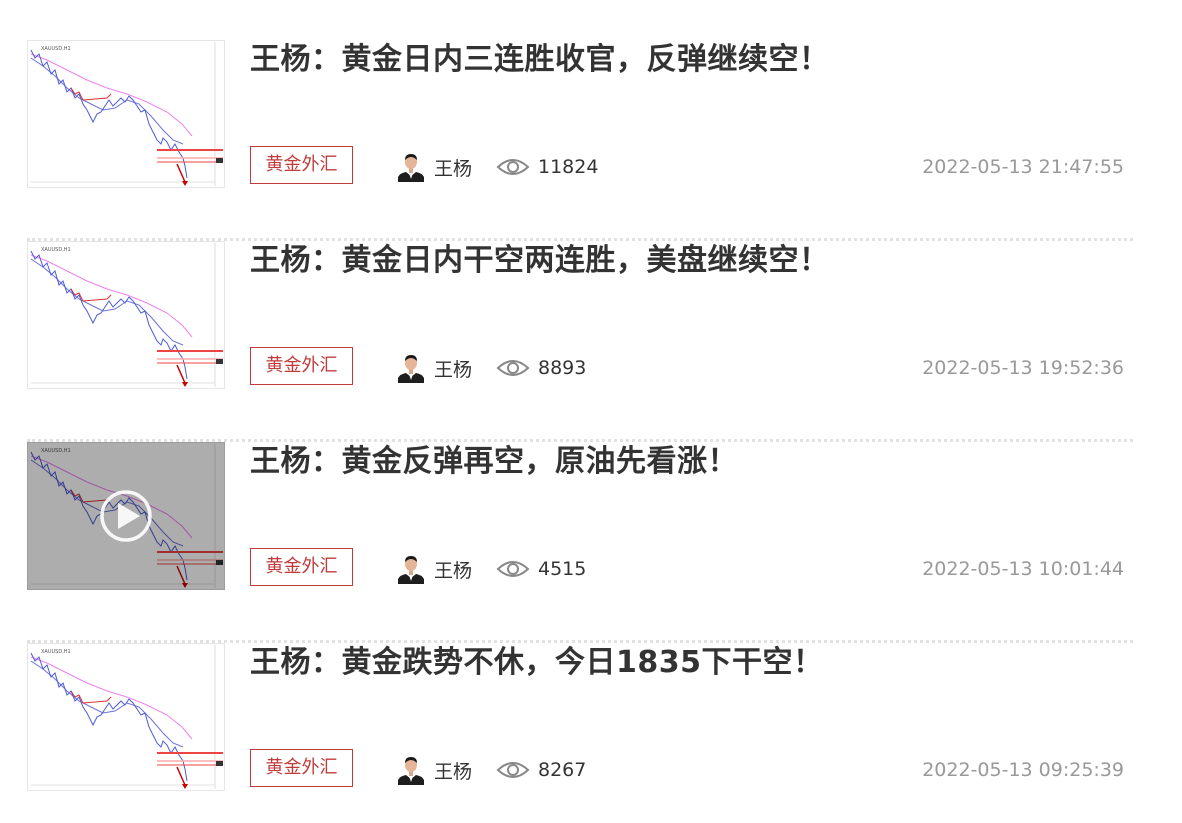  Describe the element at coordinates (562, 770) in the screenshot. I see `view-count: 8267` at that location.